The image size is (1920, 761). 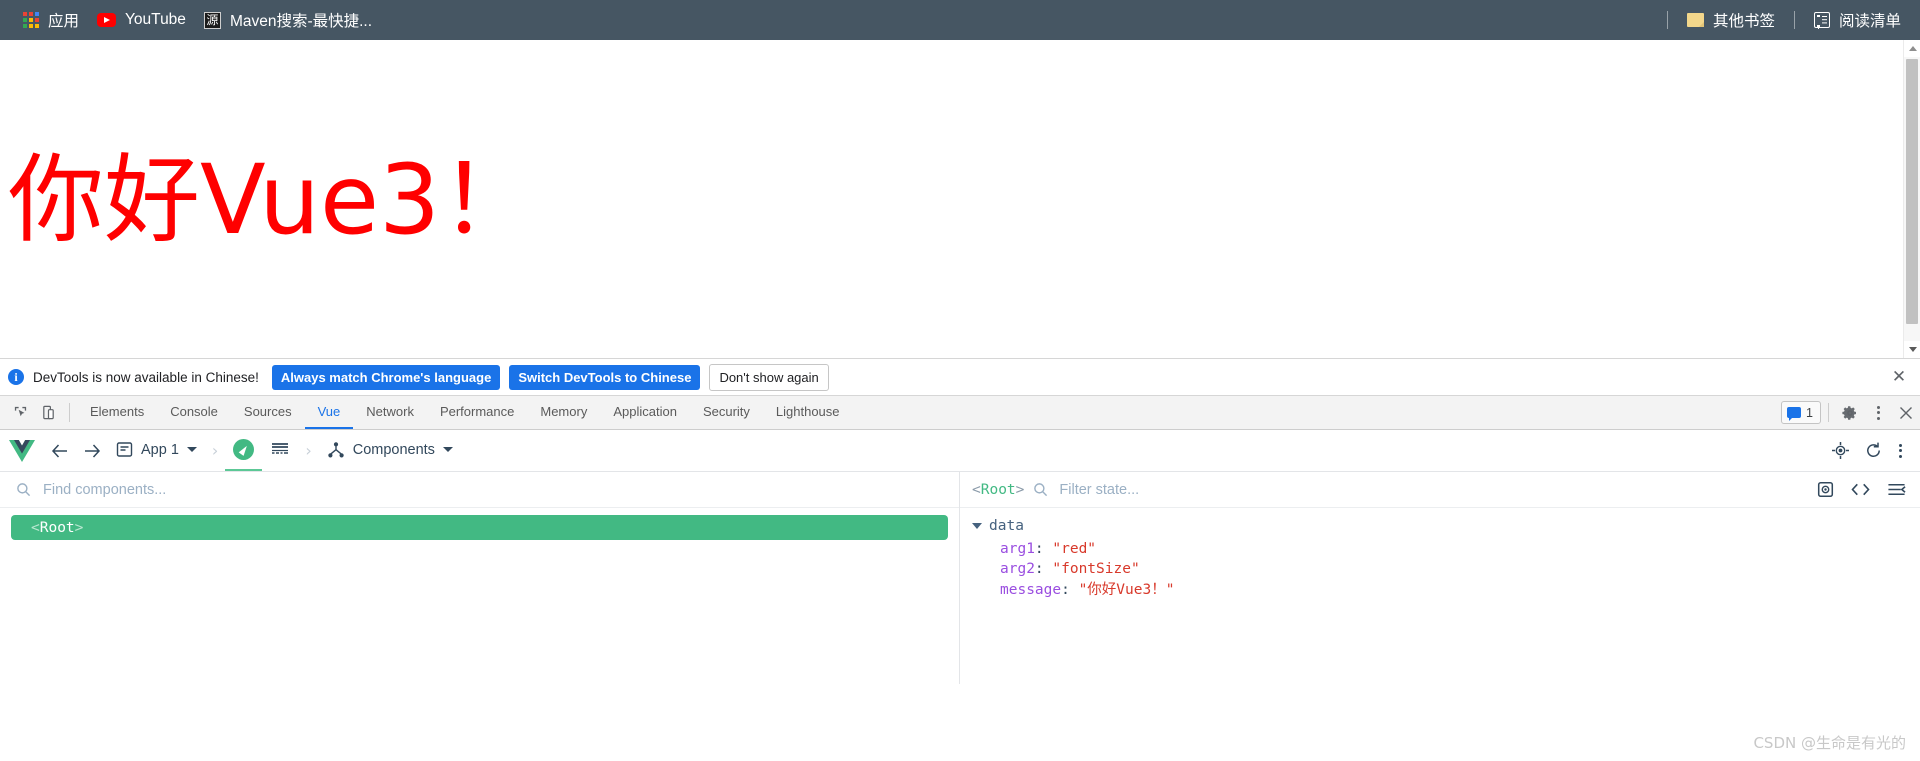 I want to click on tab-application-label: Application, so click(x=645, y=411).